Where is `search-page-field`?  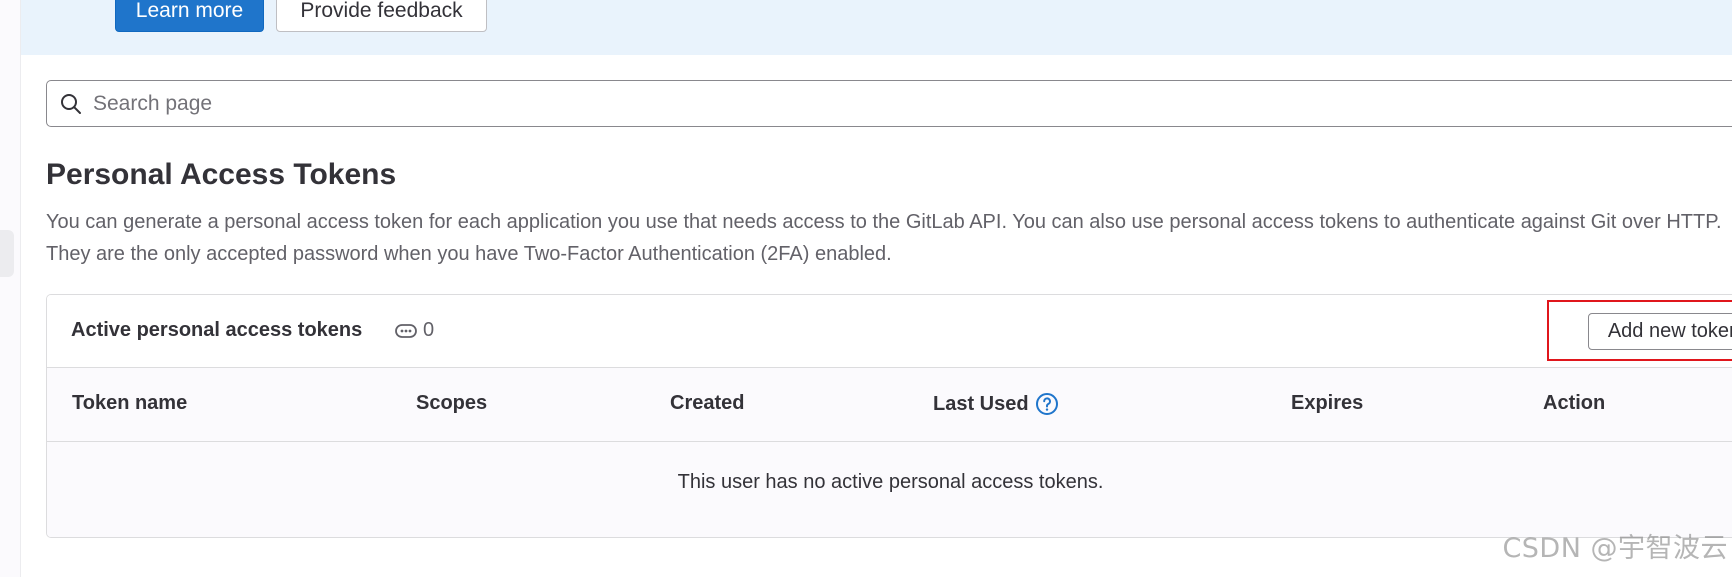
search-page-field is located at coordinates (889, 103).